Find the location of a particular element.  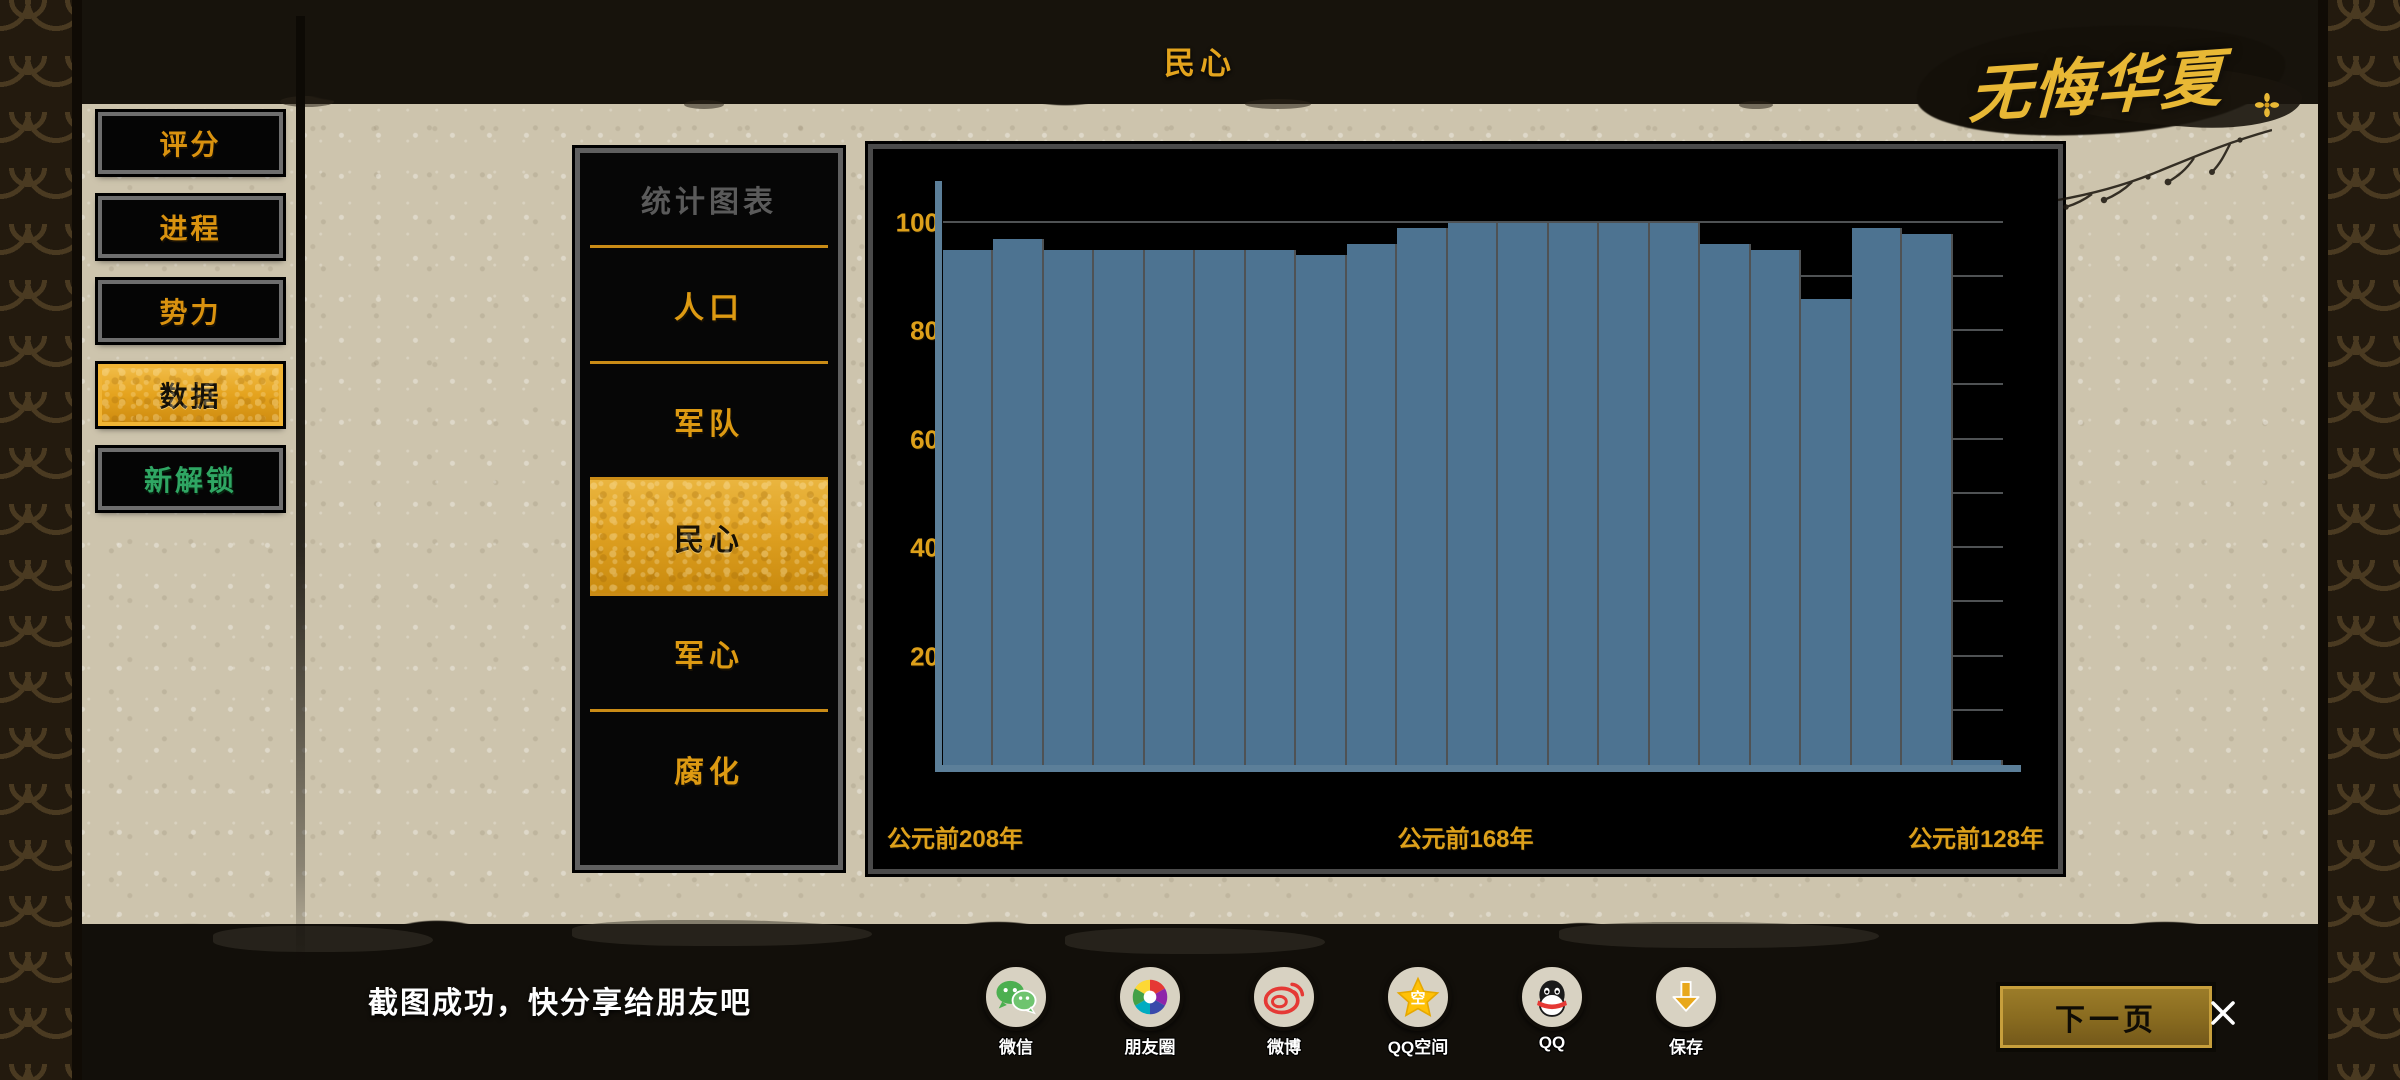

nav-label: 数据 is located at coordinates (190, 396).